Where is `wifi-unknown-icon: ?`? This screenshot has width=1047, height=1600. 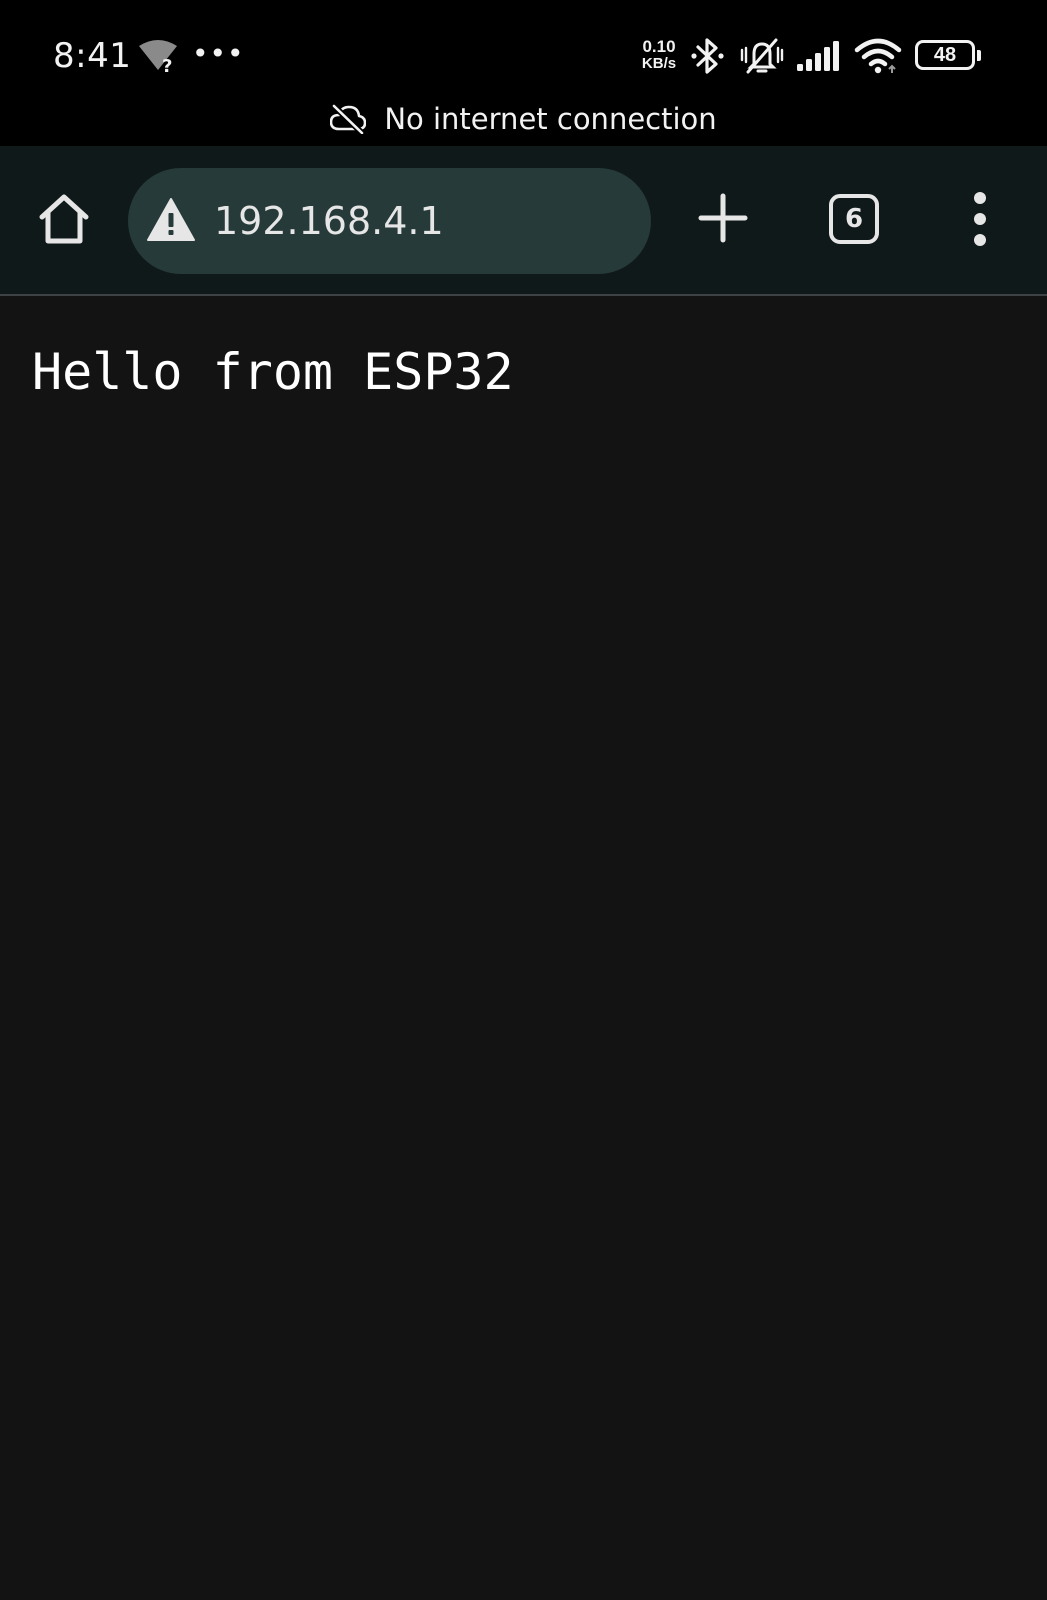 wifi-unknown-icon: ? is located at coordinates (158, 57).